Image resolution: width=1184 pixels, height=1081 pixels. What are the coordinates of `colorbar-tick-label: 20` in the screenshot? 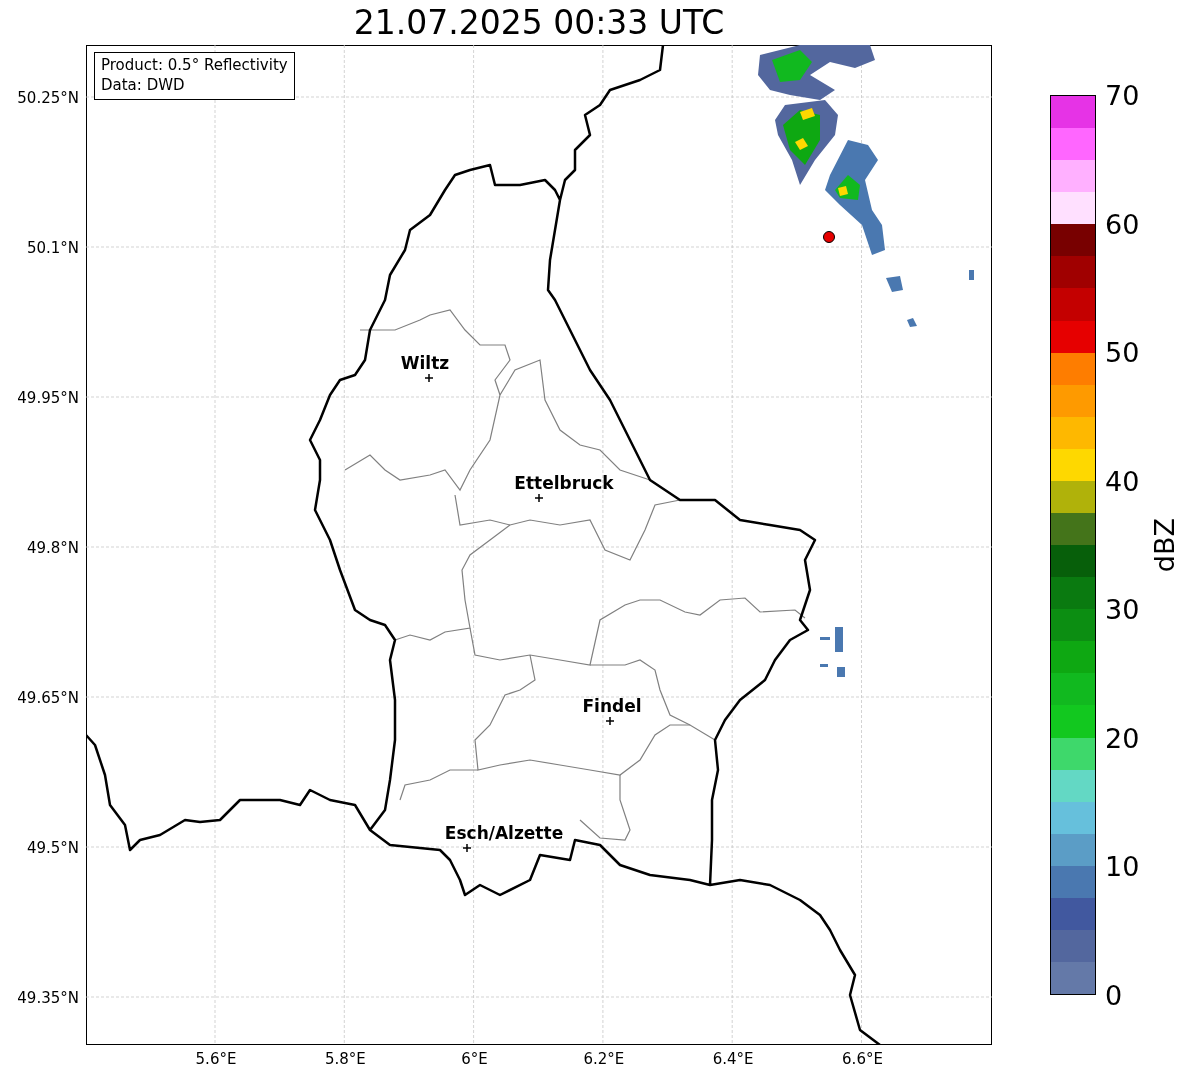 It's located at (1122, 738).